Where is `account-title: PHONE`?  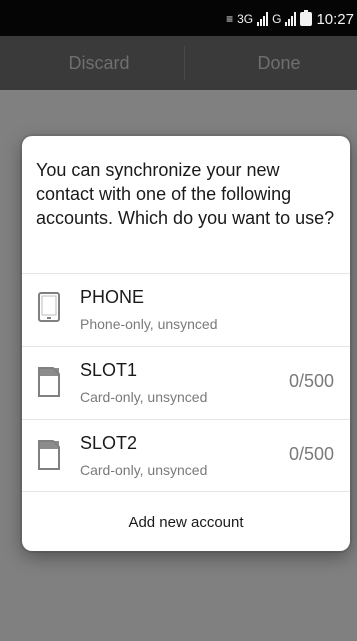
account-title: PHONE is located at coordinates (112, 297).